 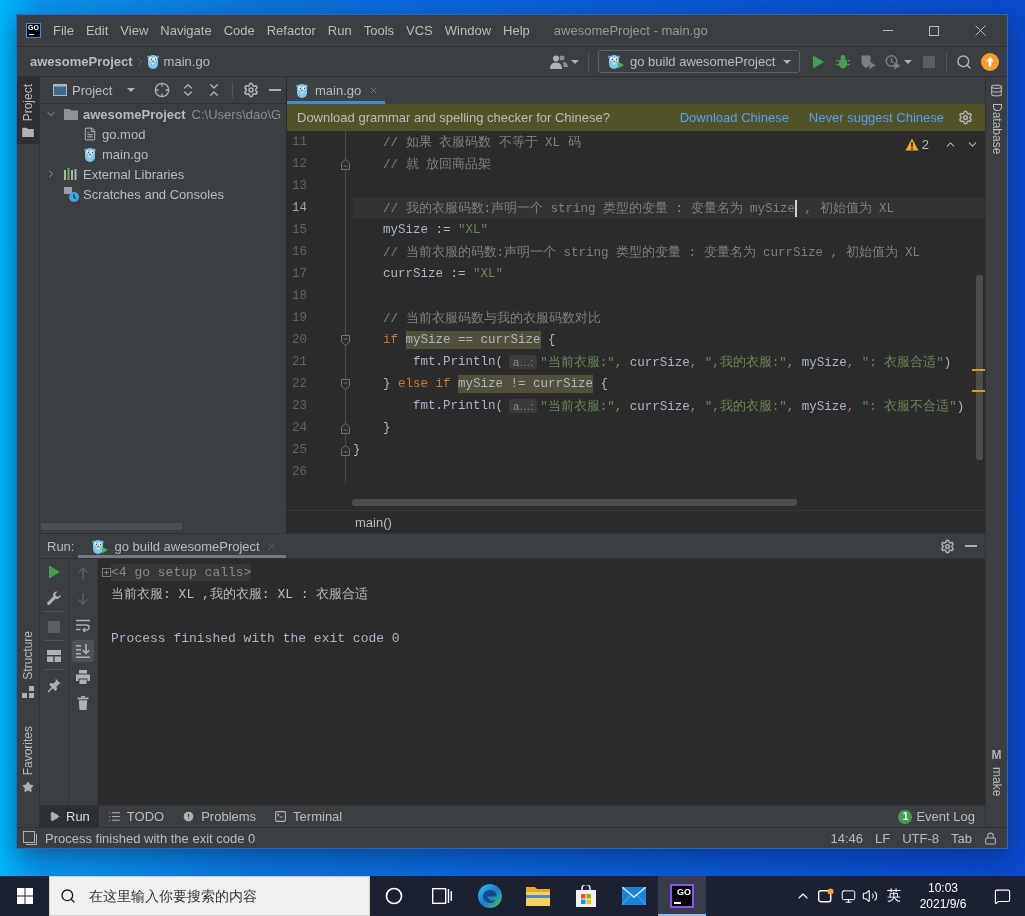 I want to click on wrench-icon, so click(x=54, y=598).